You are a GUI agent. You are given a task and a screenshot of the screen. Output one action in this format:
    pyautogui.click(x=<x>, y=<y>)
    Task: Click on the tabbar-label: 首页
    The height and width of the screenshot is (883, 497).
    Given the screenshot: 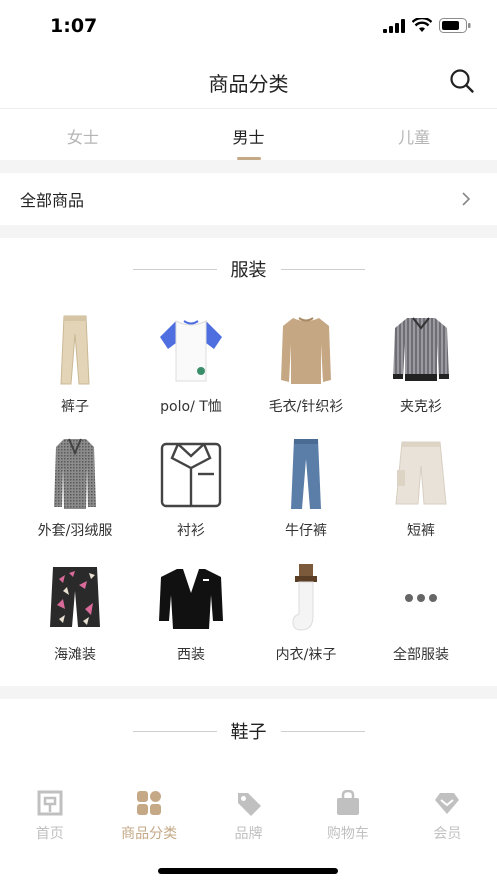 What is the action you would take?
    pyautogui.click(x=49, y=834)
    